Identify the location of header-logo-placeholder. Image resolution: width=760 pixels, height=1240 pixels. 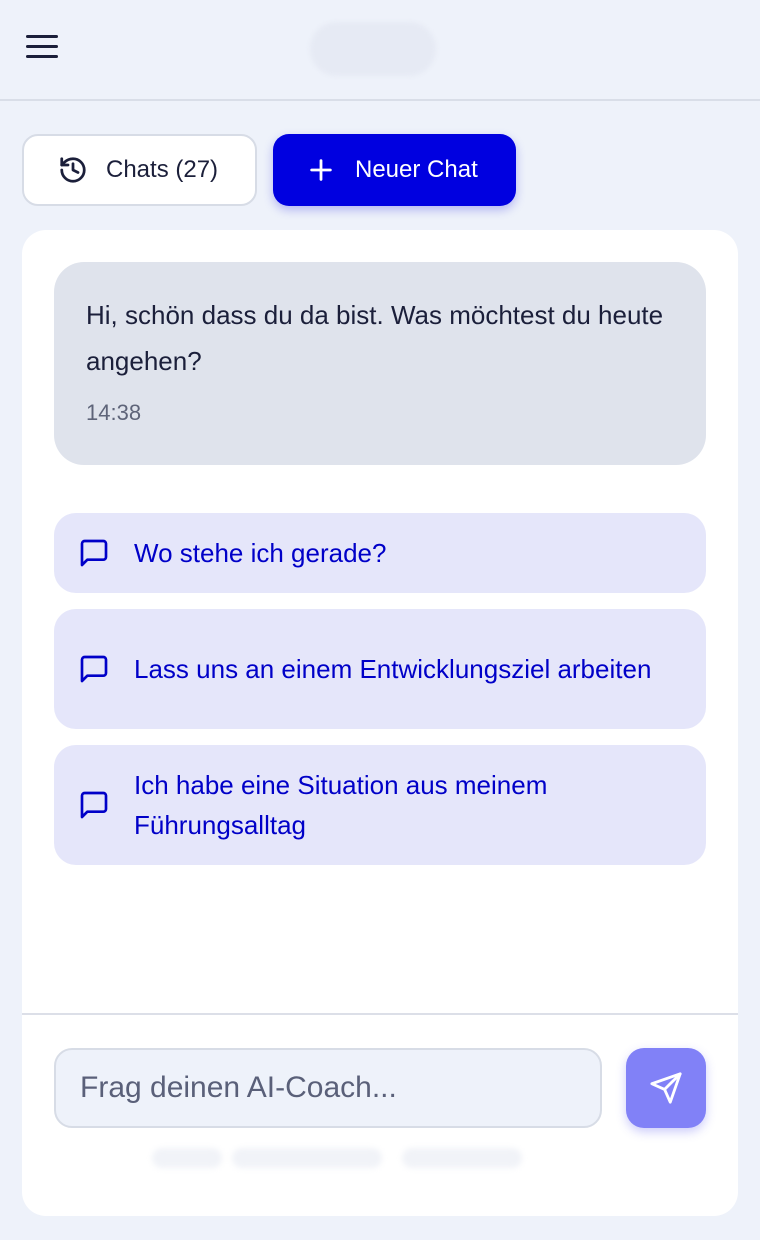
(373, 49).